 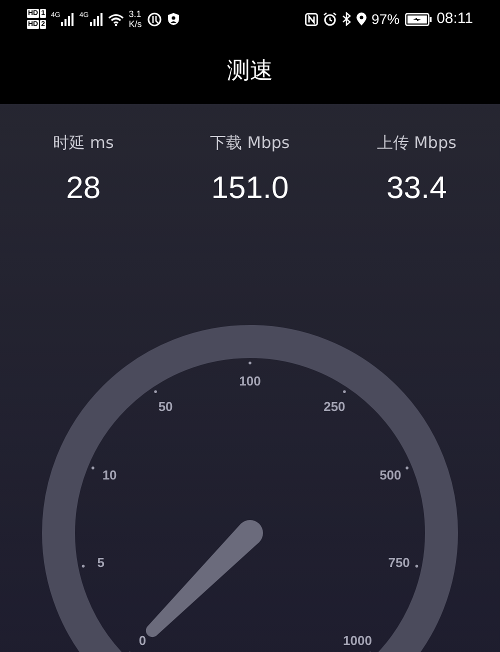 What do you see at coordinates (311, 19) in the screenshot?
I see `nfc-icon` at bounding box center [311, 19].